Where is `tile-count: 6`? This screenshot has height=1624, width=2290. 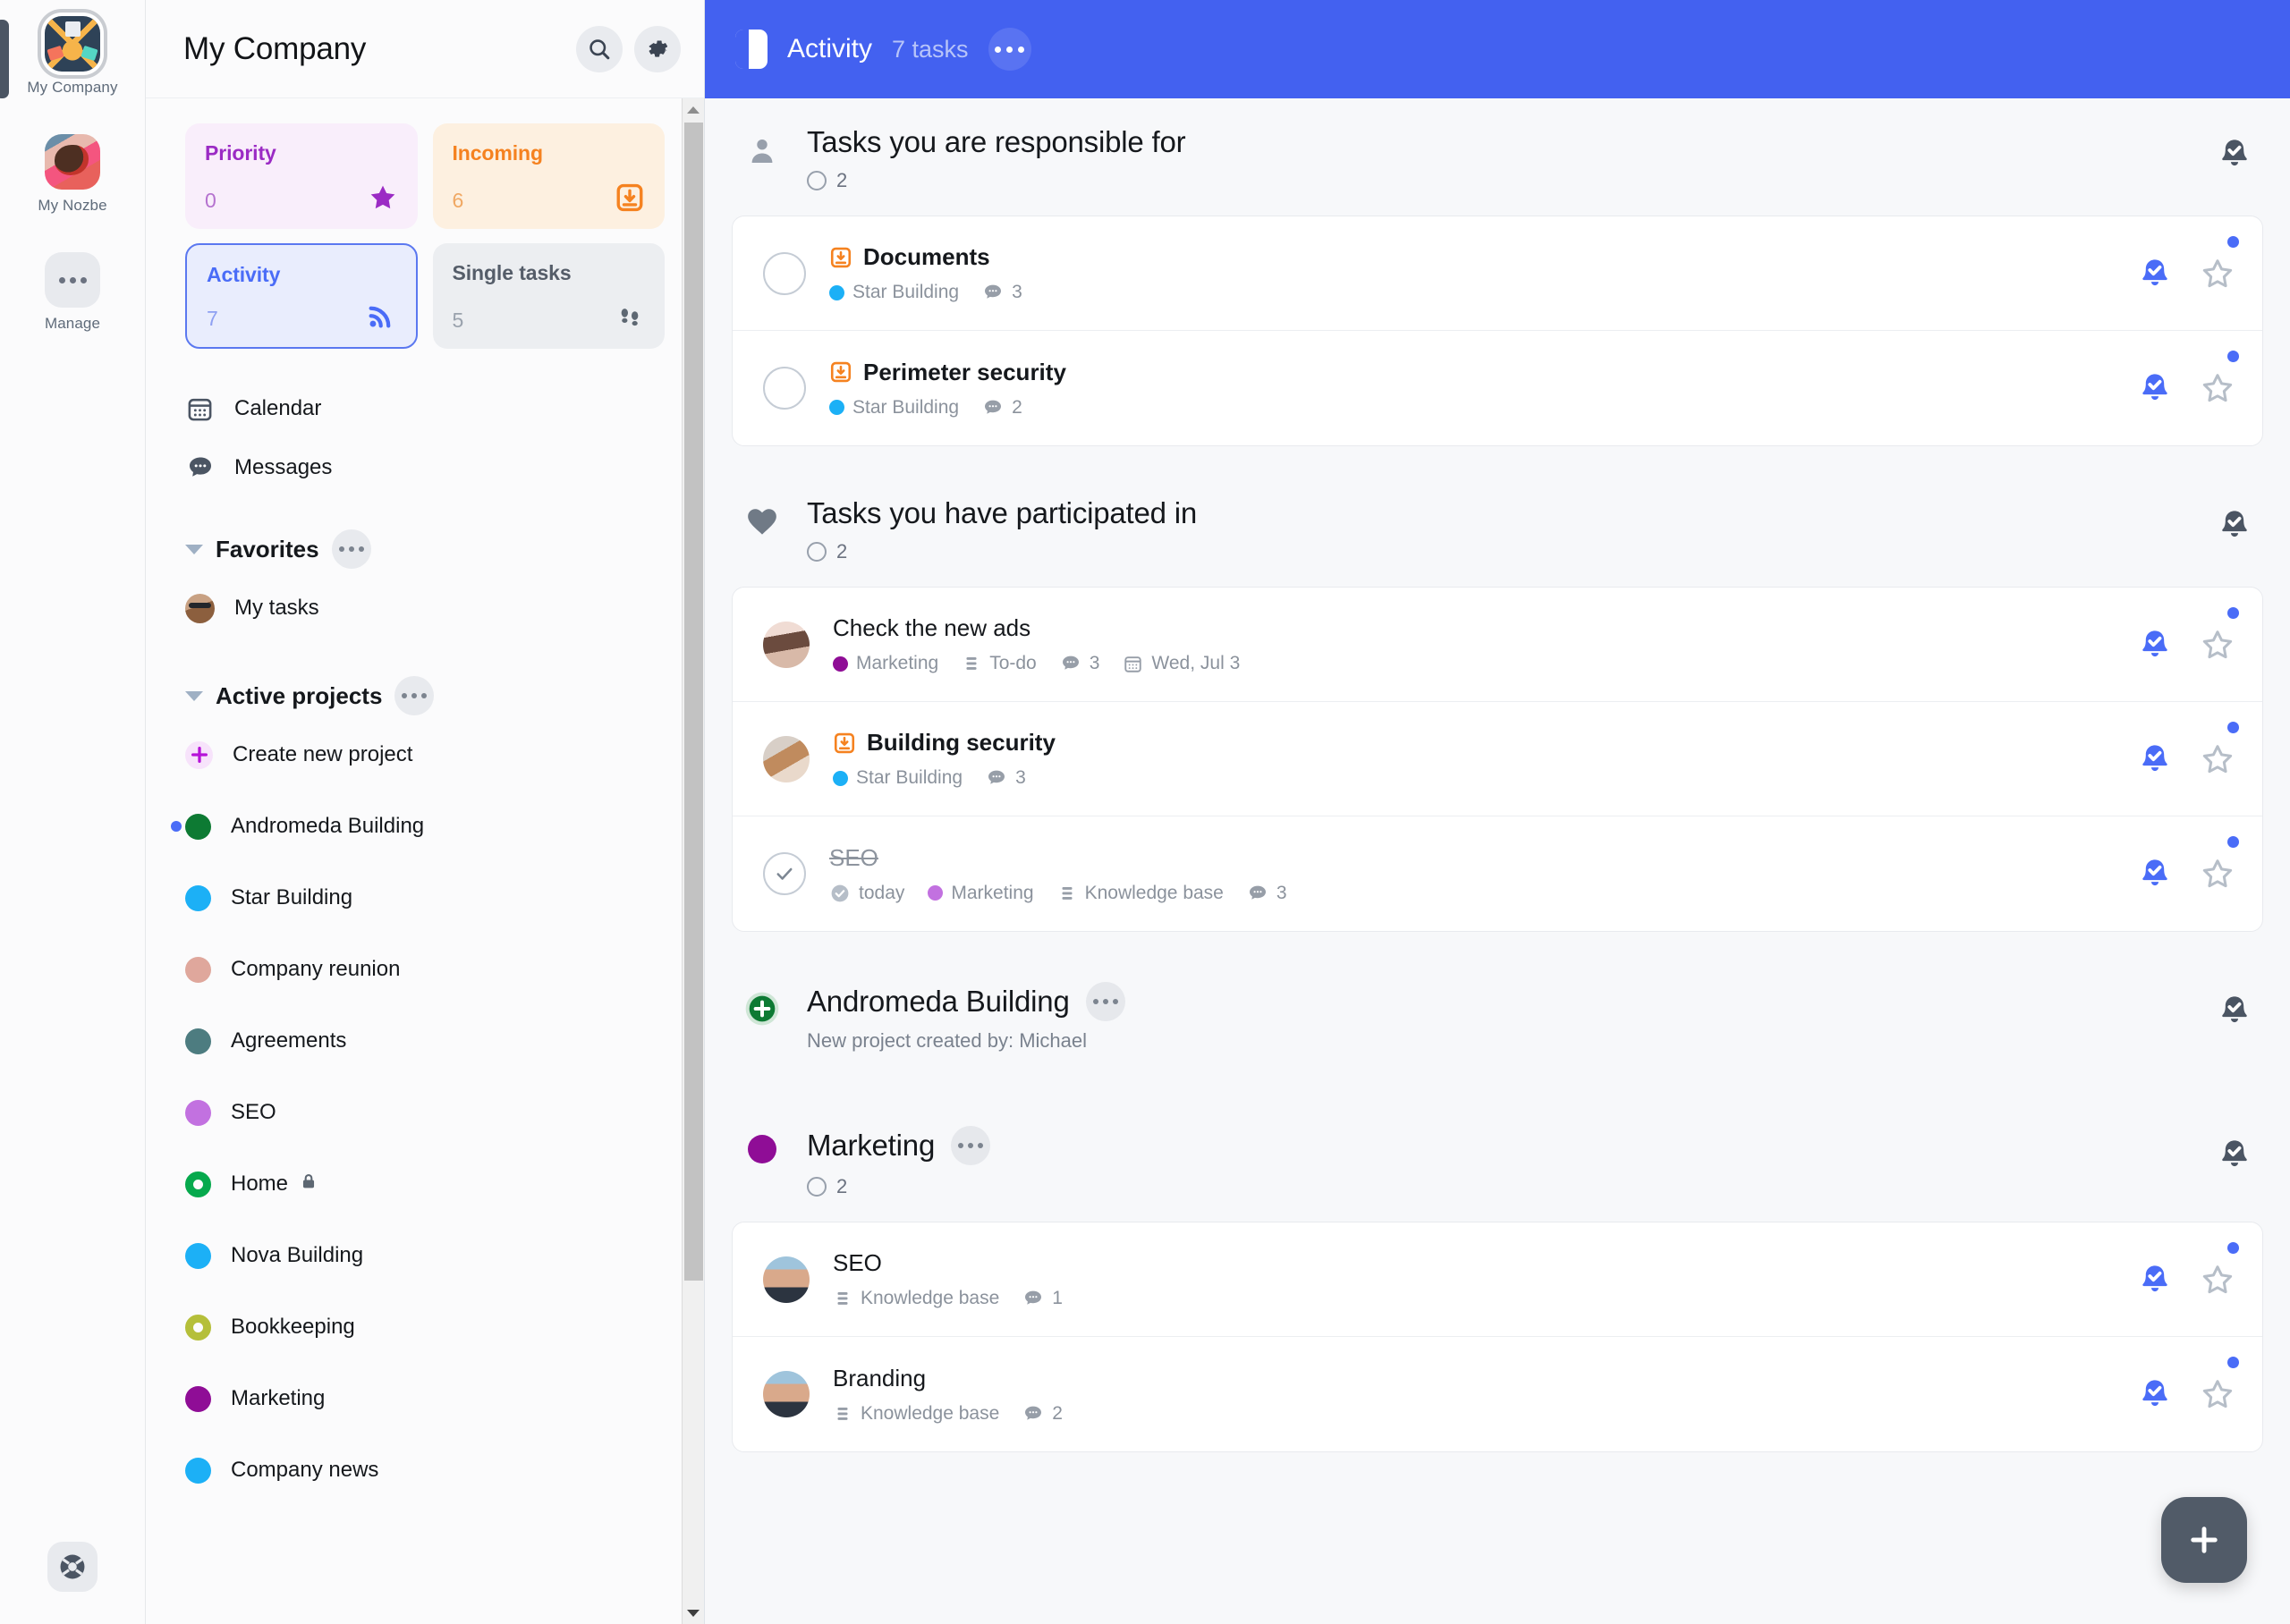 tile-count: 6 is located at coordinates (458, 200).